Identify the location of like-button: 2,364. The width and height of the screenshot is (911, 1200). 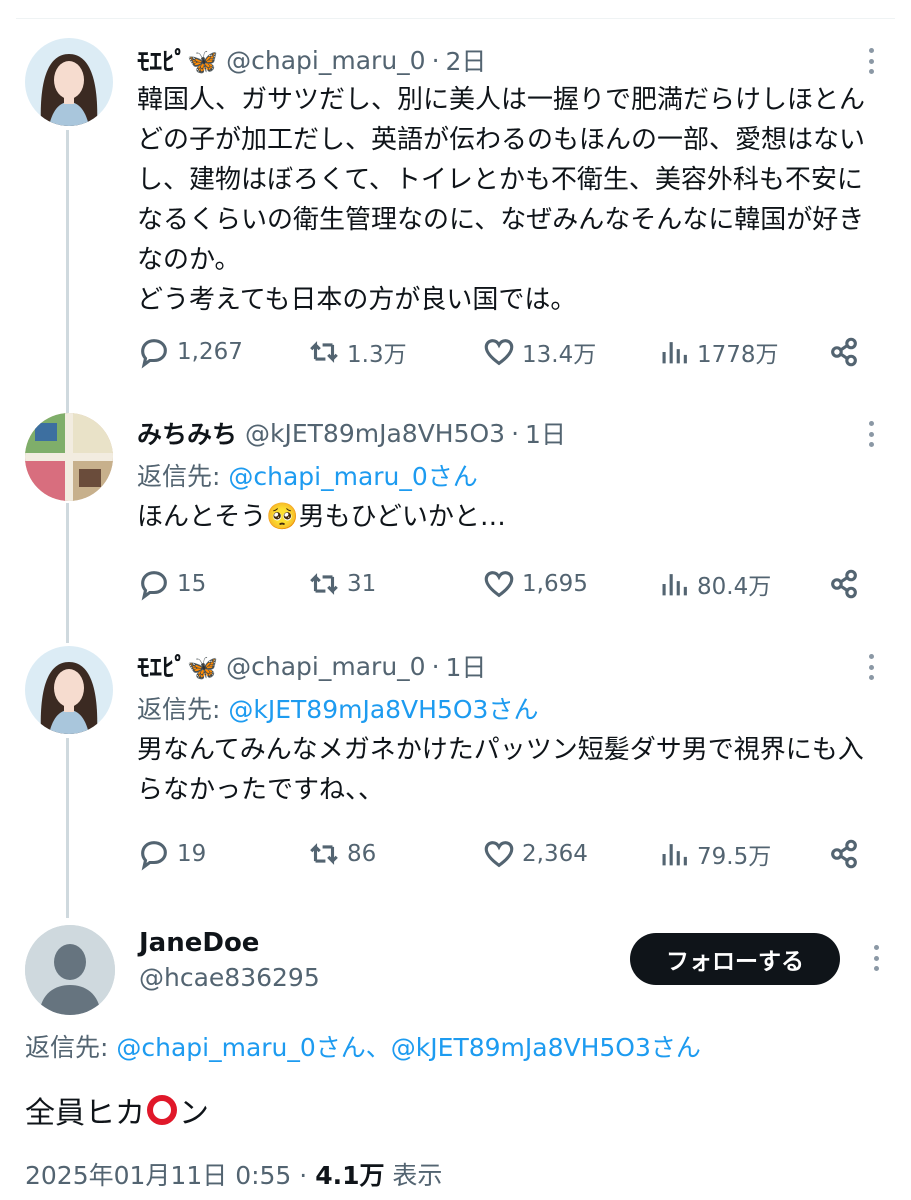
(535, 854).